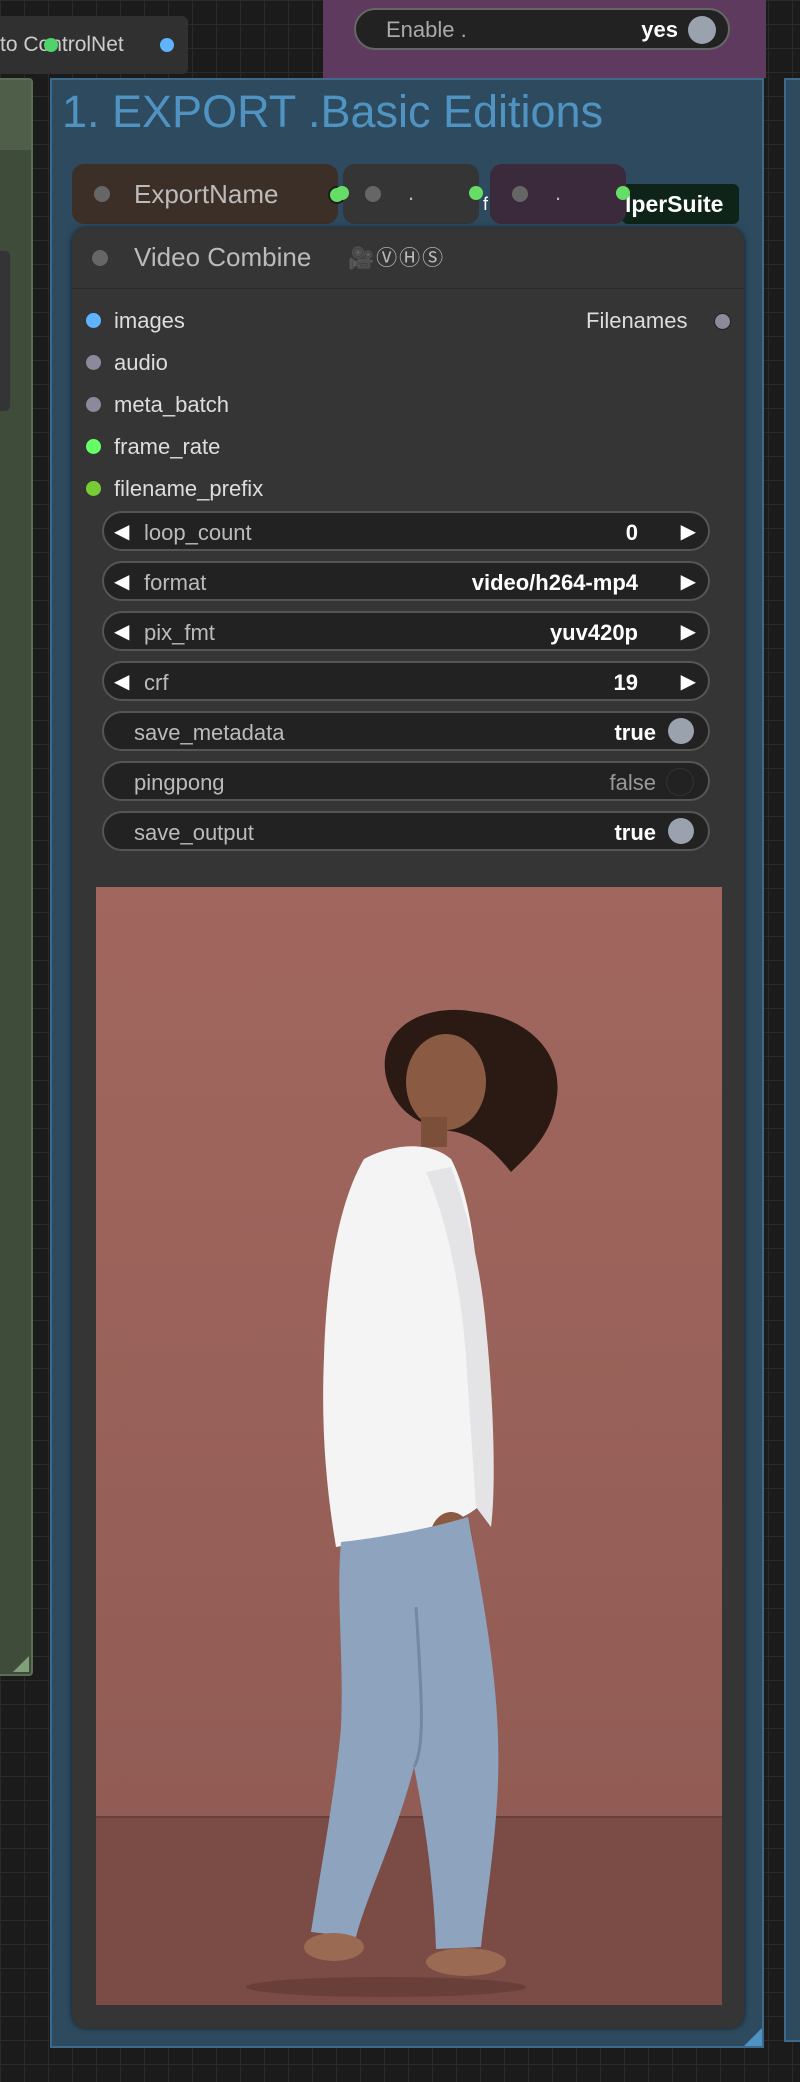 The height and width of the screenshot is (2082, 800). I want to click on input-slot-audio: audio, so click(127, 363).